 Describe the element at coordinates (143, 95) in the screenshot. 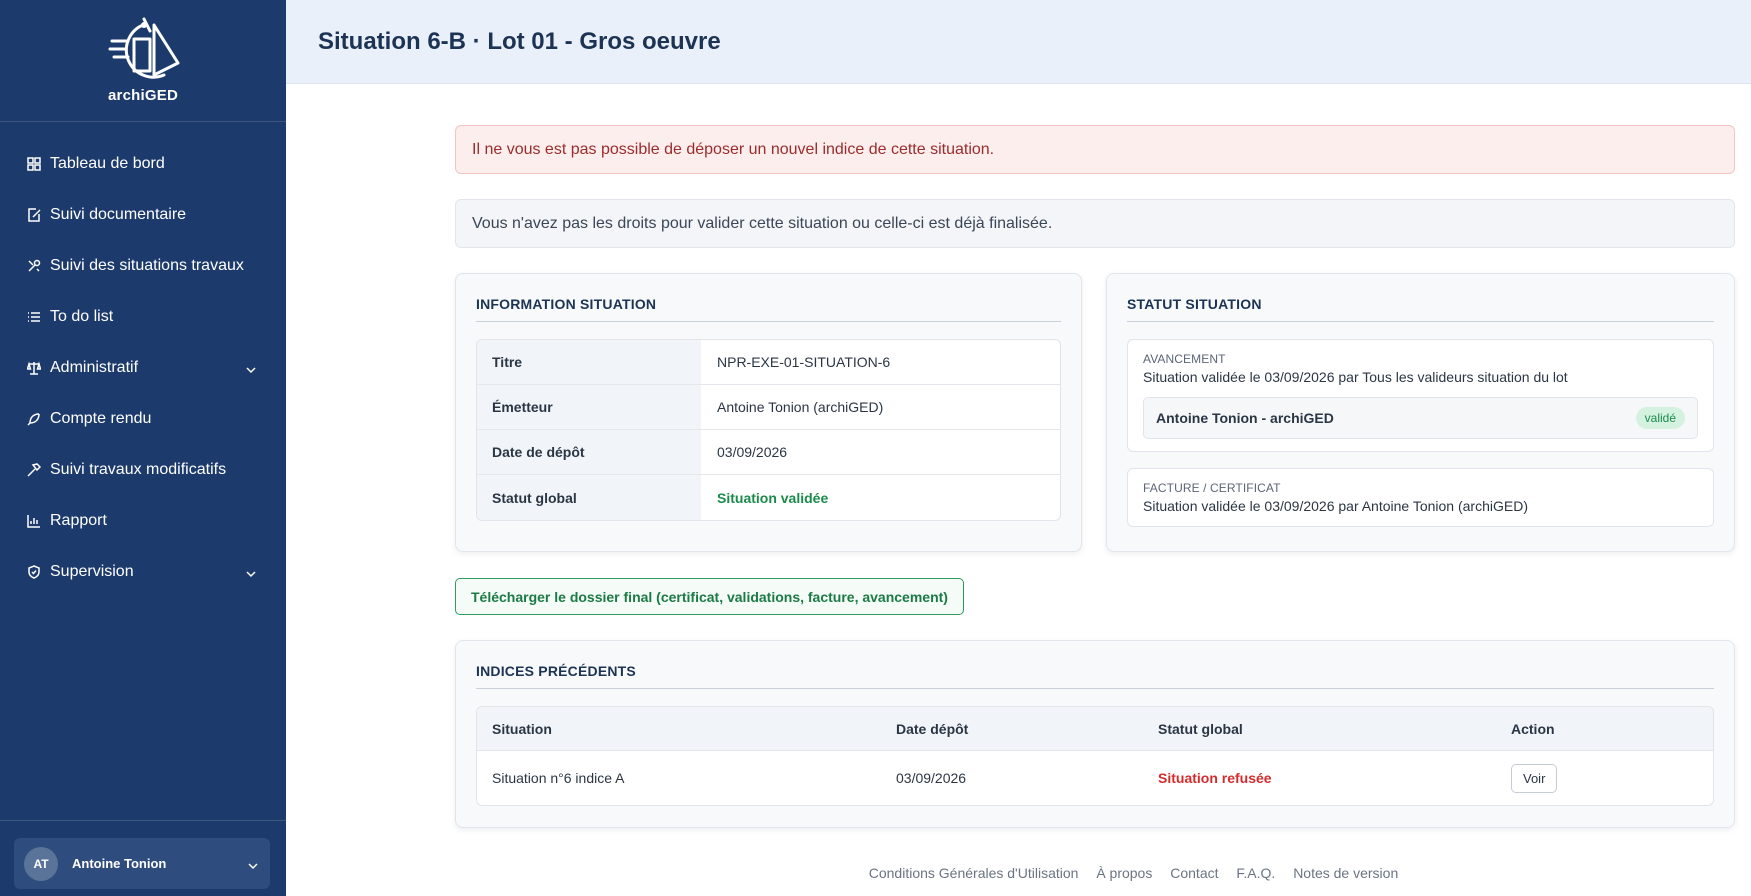

I see `brand-name: archiGED` at that location.